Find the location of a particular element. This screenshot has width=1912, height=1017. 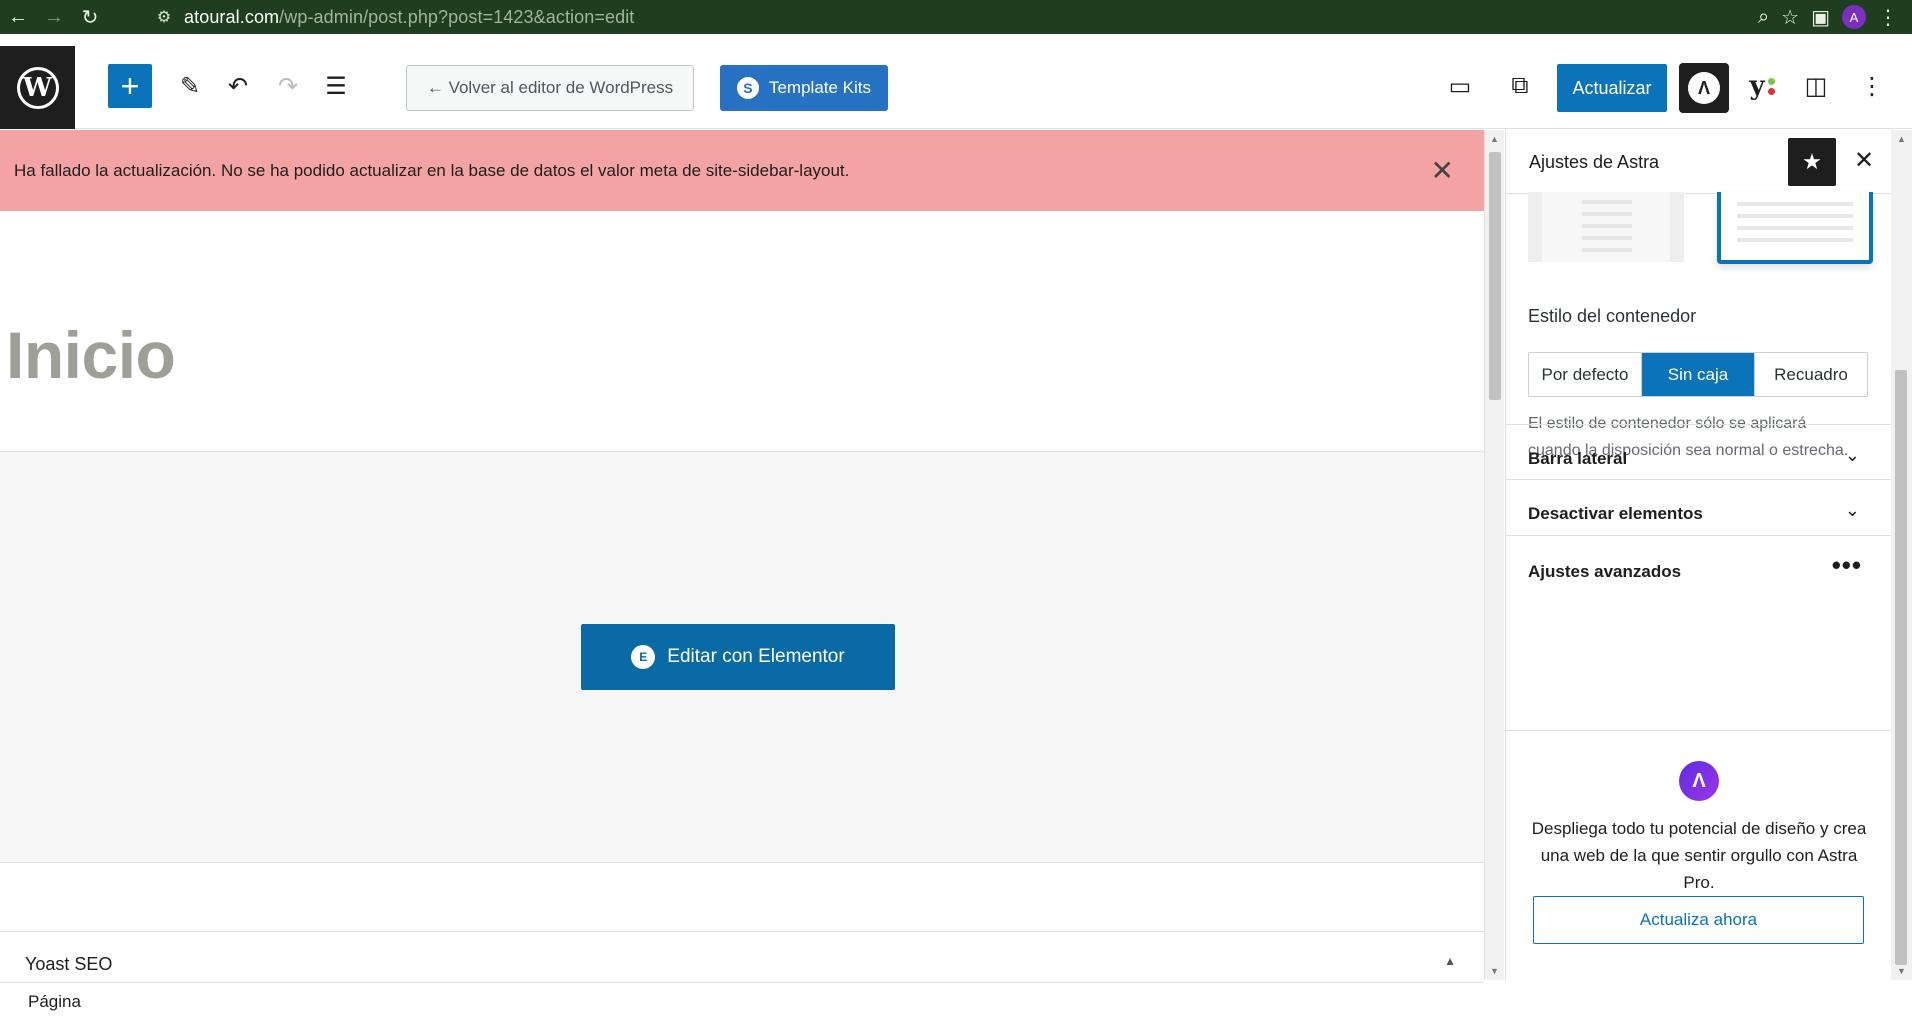

layout-option-selected is located at coordinates (1795, 228).